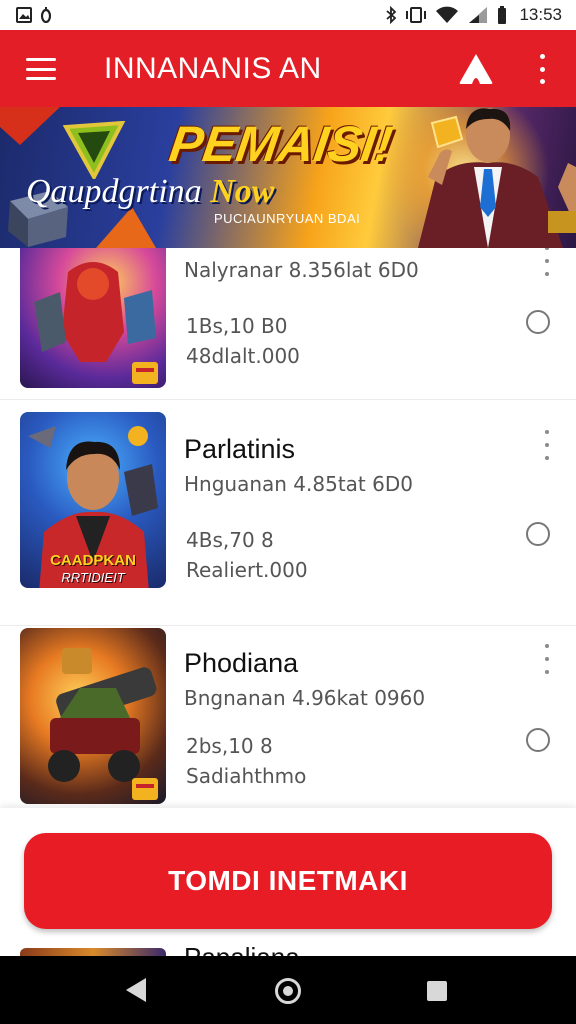  I want to click on bluetooth-icon, so click(391, 15).